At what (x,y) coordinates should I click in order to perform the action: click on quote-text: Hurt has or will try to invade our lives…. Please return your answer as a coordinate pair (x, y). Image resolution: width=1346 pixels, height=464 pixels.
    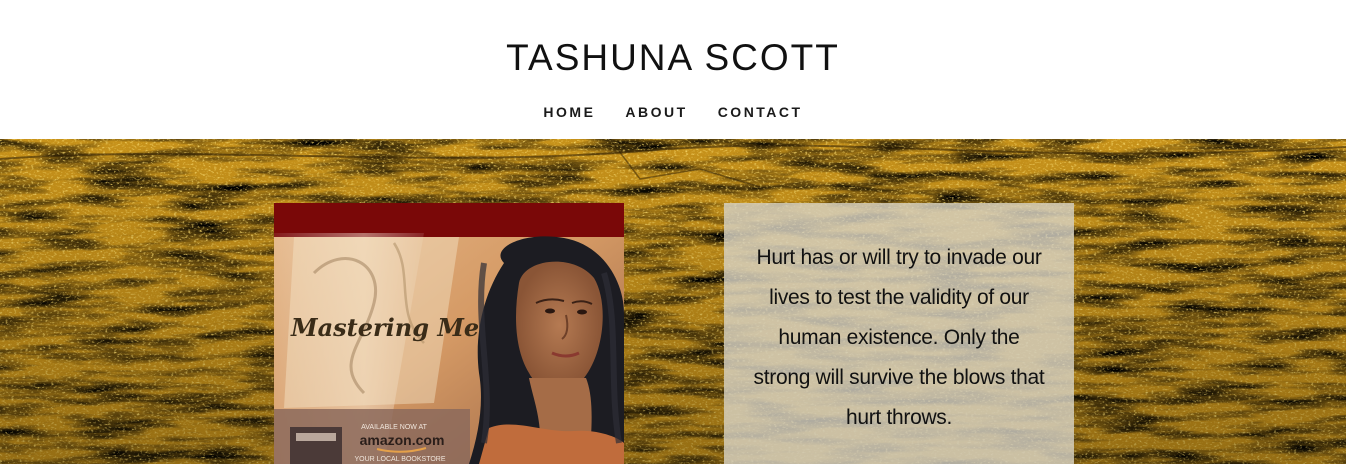
    Looking at the image, I should click on (899, 337).